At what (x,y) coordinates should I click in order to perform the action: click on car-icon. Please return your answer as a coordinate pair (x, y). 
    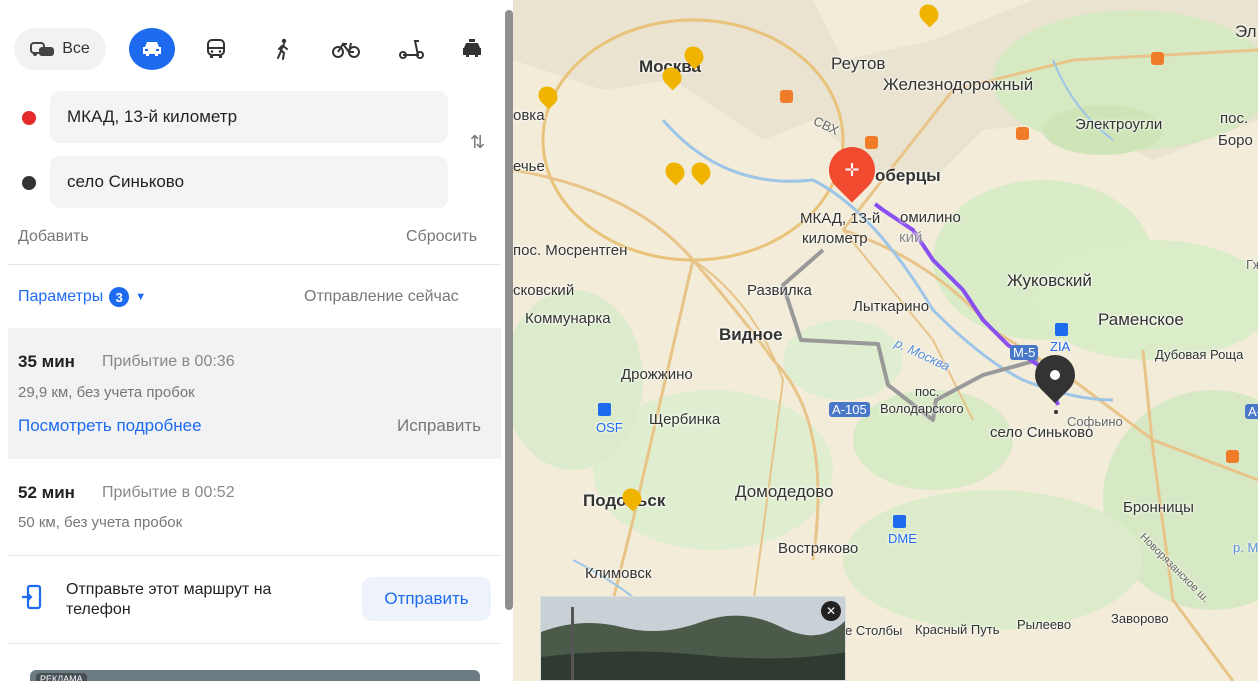
    Looking at the image, I should click on (152, 49).